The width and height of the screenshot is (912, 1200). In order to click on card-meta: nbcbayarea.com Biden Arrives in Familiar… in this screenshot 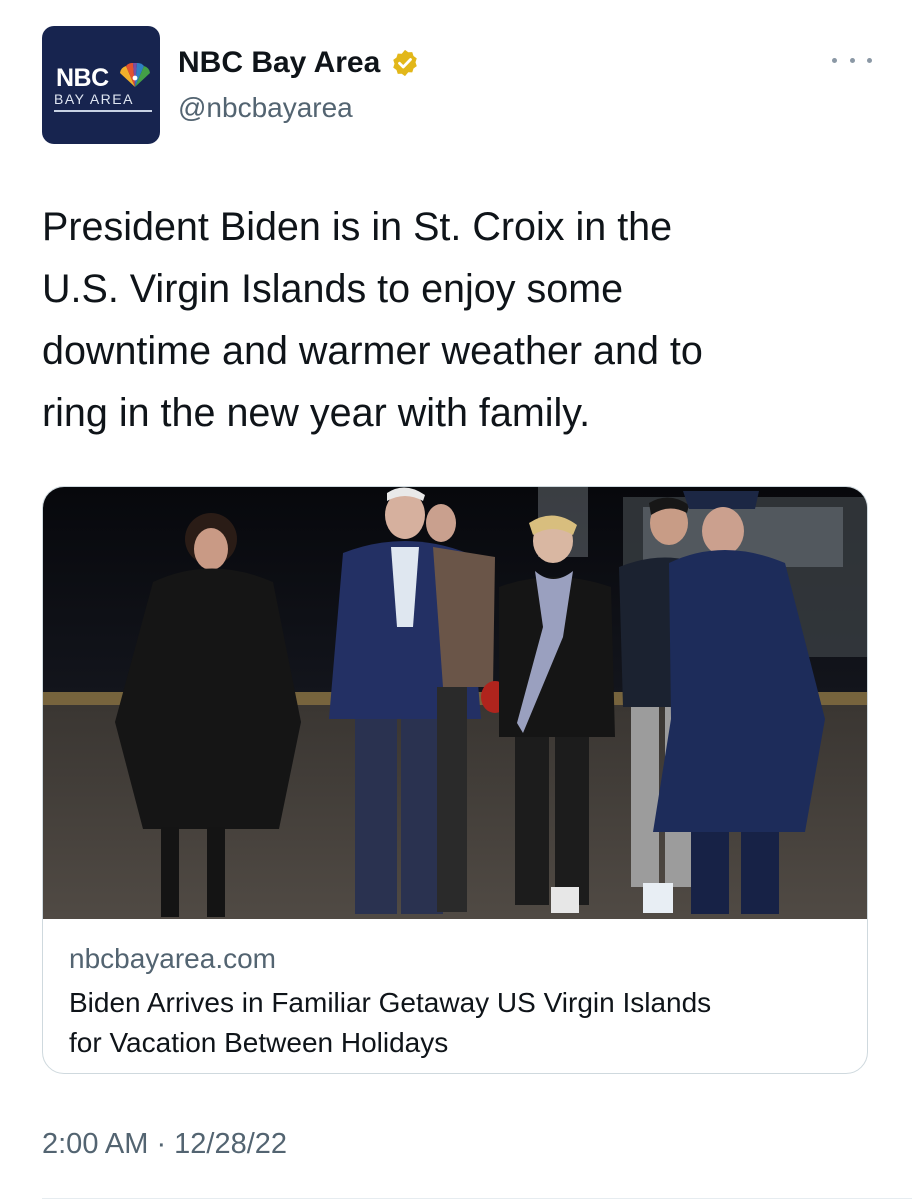, I will do `click(459, 1001)`.